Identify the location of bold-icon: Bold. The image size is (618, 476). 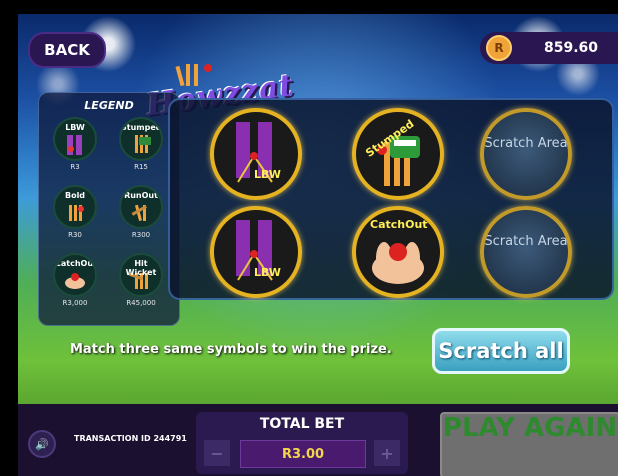
(75, 207).